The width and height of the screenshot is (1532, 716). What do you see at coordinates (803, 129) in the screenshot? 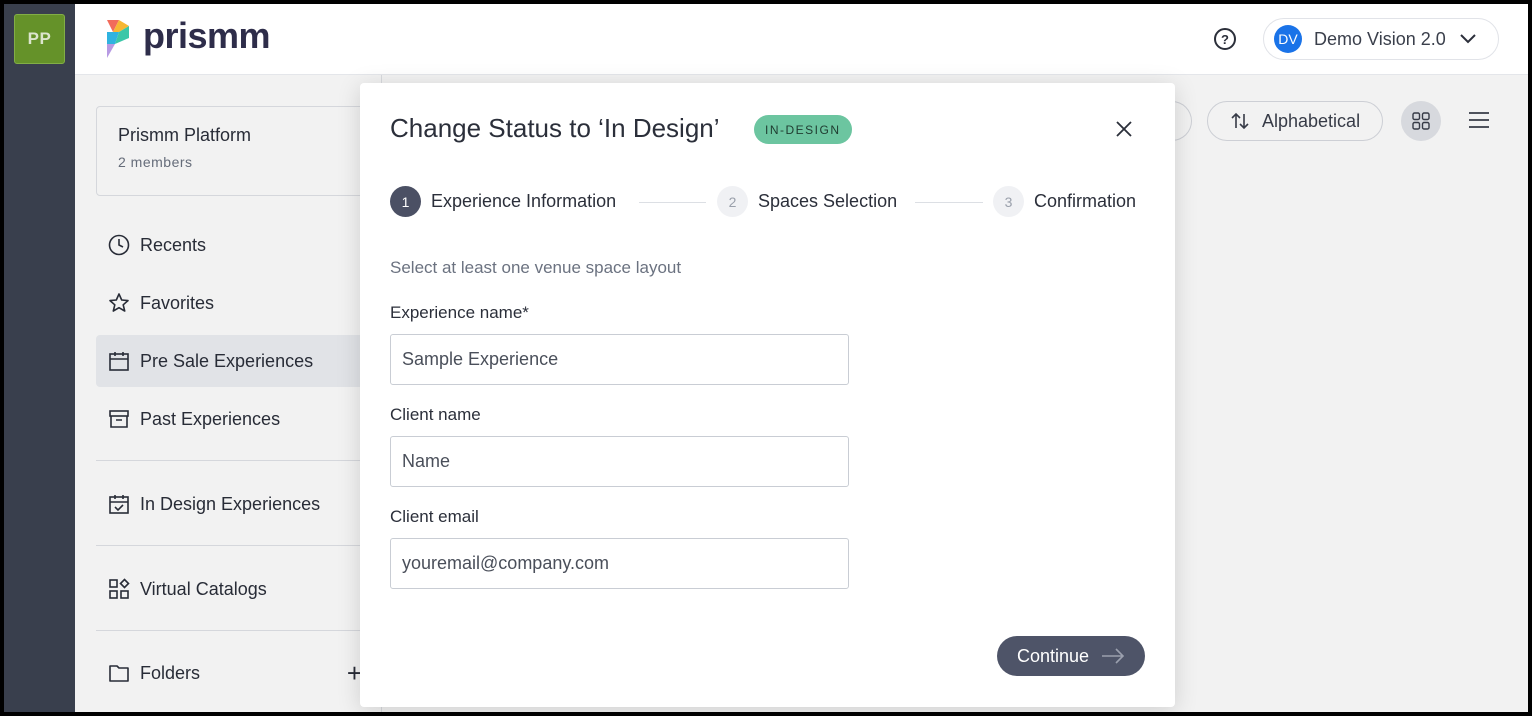
I see `status-badge: IN-DESIGN` at bounding box center [803, 129].